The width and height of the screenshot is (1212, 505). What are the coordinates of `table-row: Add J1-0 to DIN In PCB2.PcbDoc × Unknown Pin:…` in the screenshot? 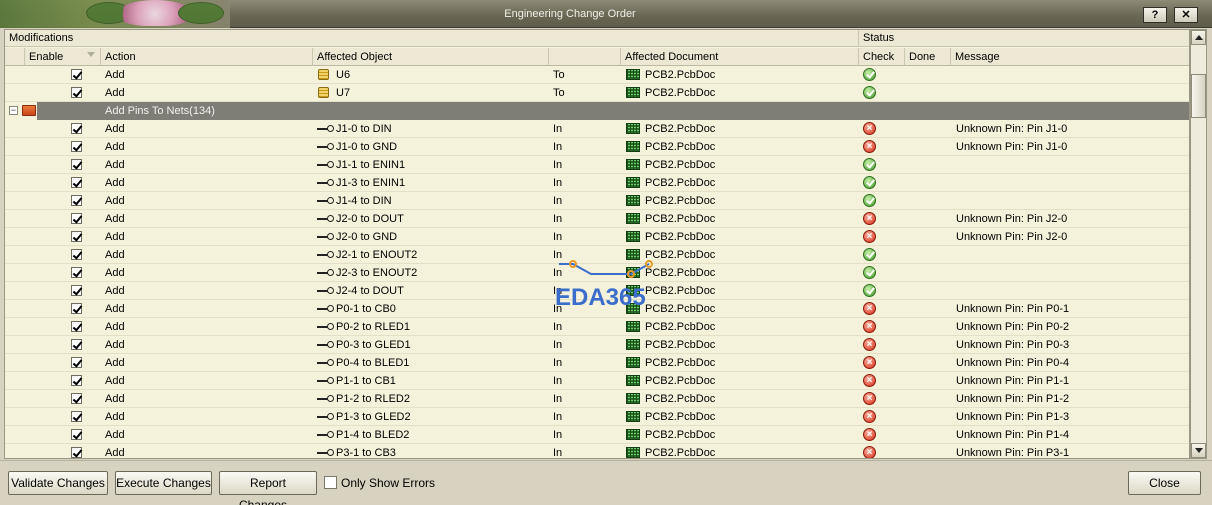 It's located at (597, 129).